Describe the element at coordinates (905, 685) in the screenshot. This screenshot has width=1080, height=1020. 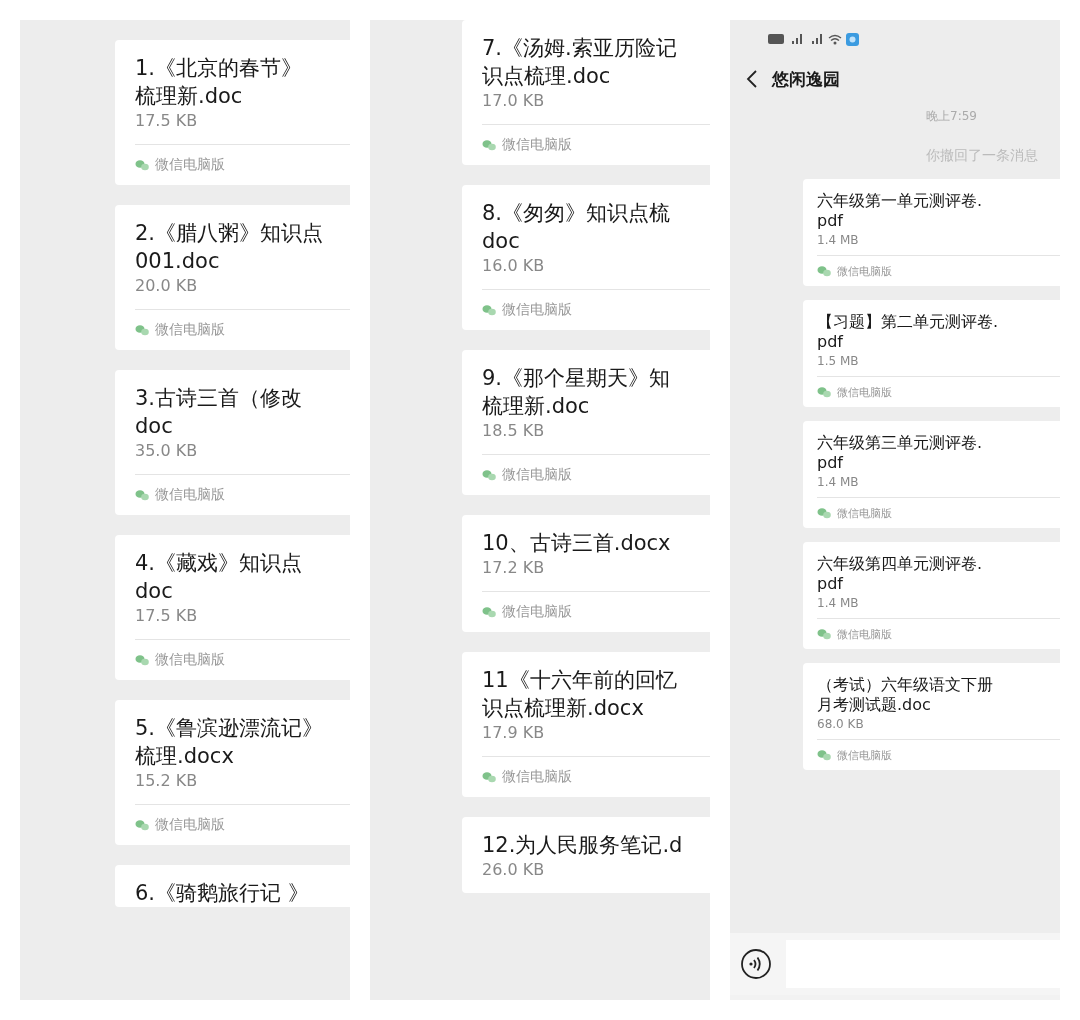
I see `file-name: （考试）六年级语文下册` at that location.